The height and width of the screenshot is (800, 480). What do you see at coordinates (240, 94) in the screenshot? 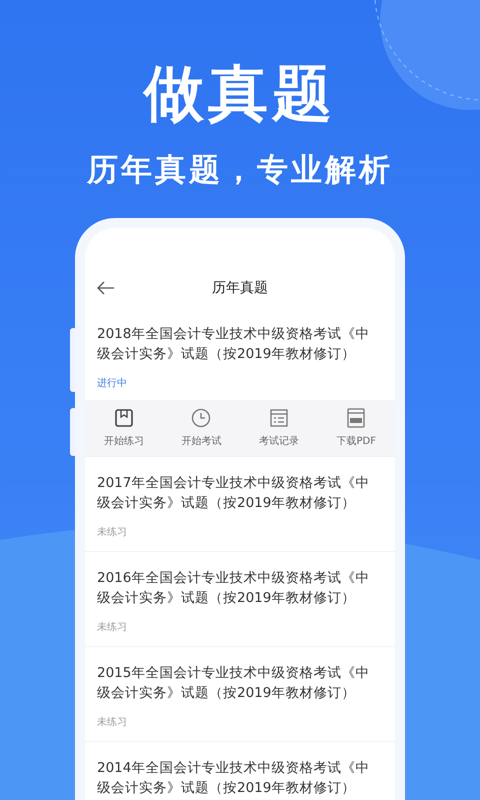
I see `headline: 做真题` at bounding box center [240, 94].